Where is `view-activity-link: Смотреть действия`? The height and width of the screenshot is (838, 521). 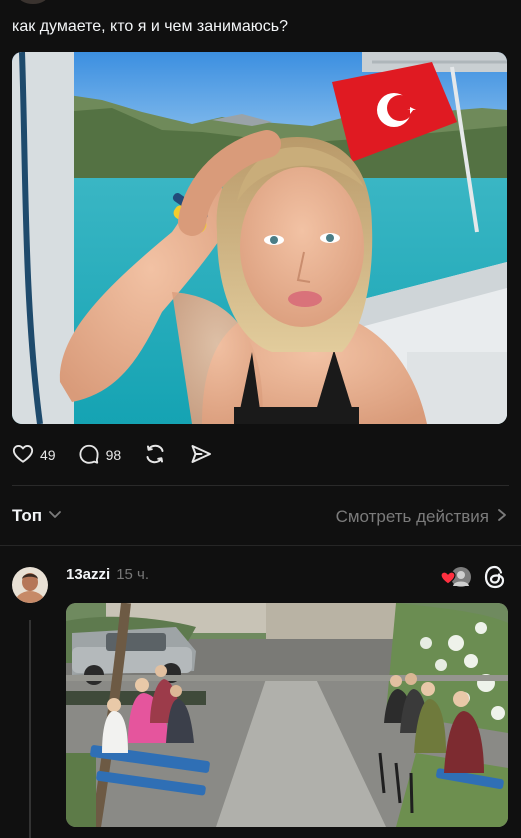 view-activity-link: Смотреть действия is located at coordinates (421, 517).